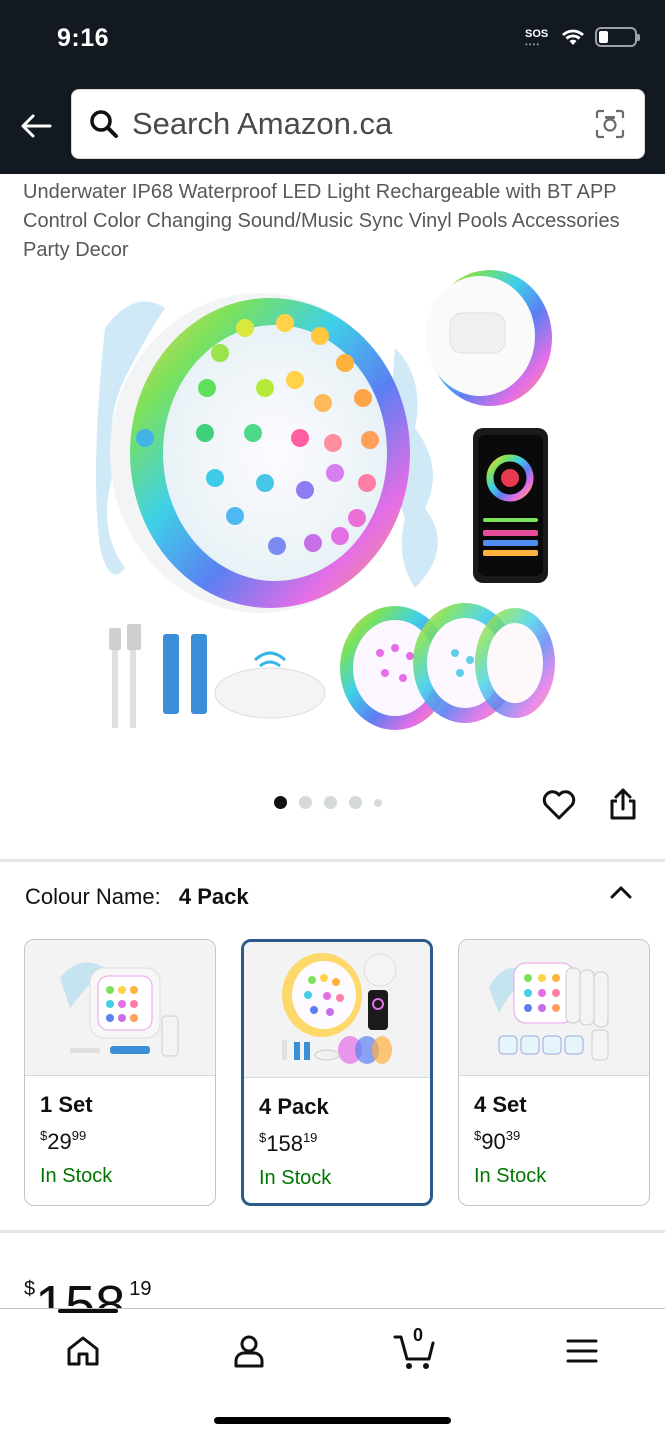 The height and width of the screenshot is (1440, 665). I want to click on sos-indicator: SOS ••••, so click(538, 38).